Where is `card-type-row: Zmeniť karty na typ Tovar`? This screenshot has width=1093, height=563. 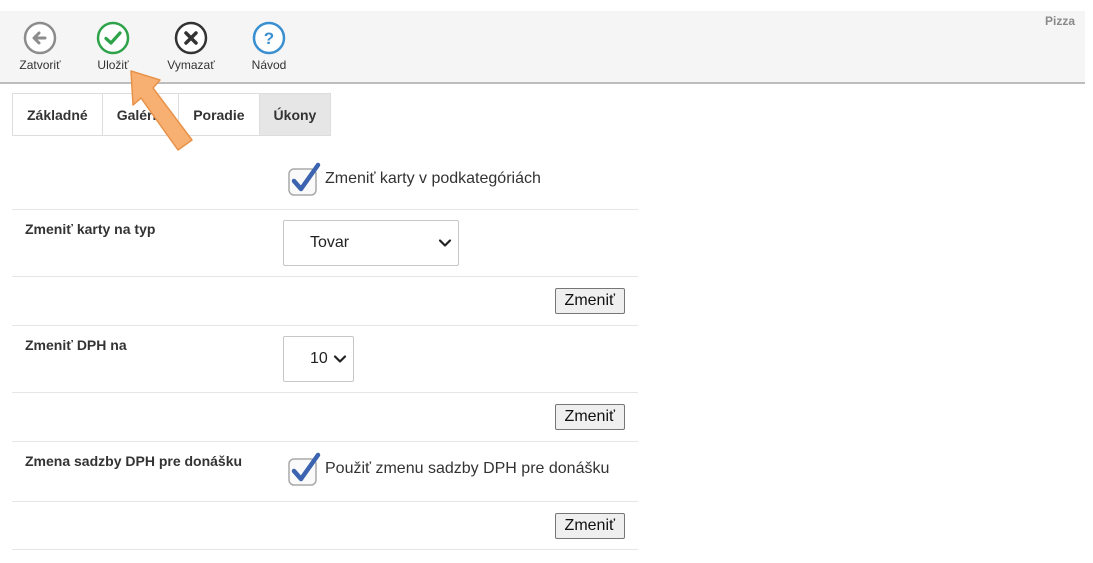
card-type-row: Zmeniť karty na typ Tovar is located at coordinates (325, 243).